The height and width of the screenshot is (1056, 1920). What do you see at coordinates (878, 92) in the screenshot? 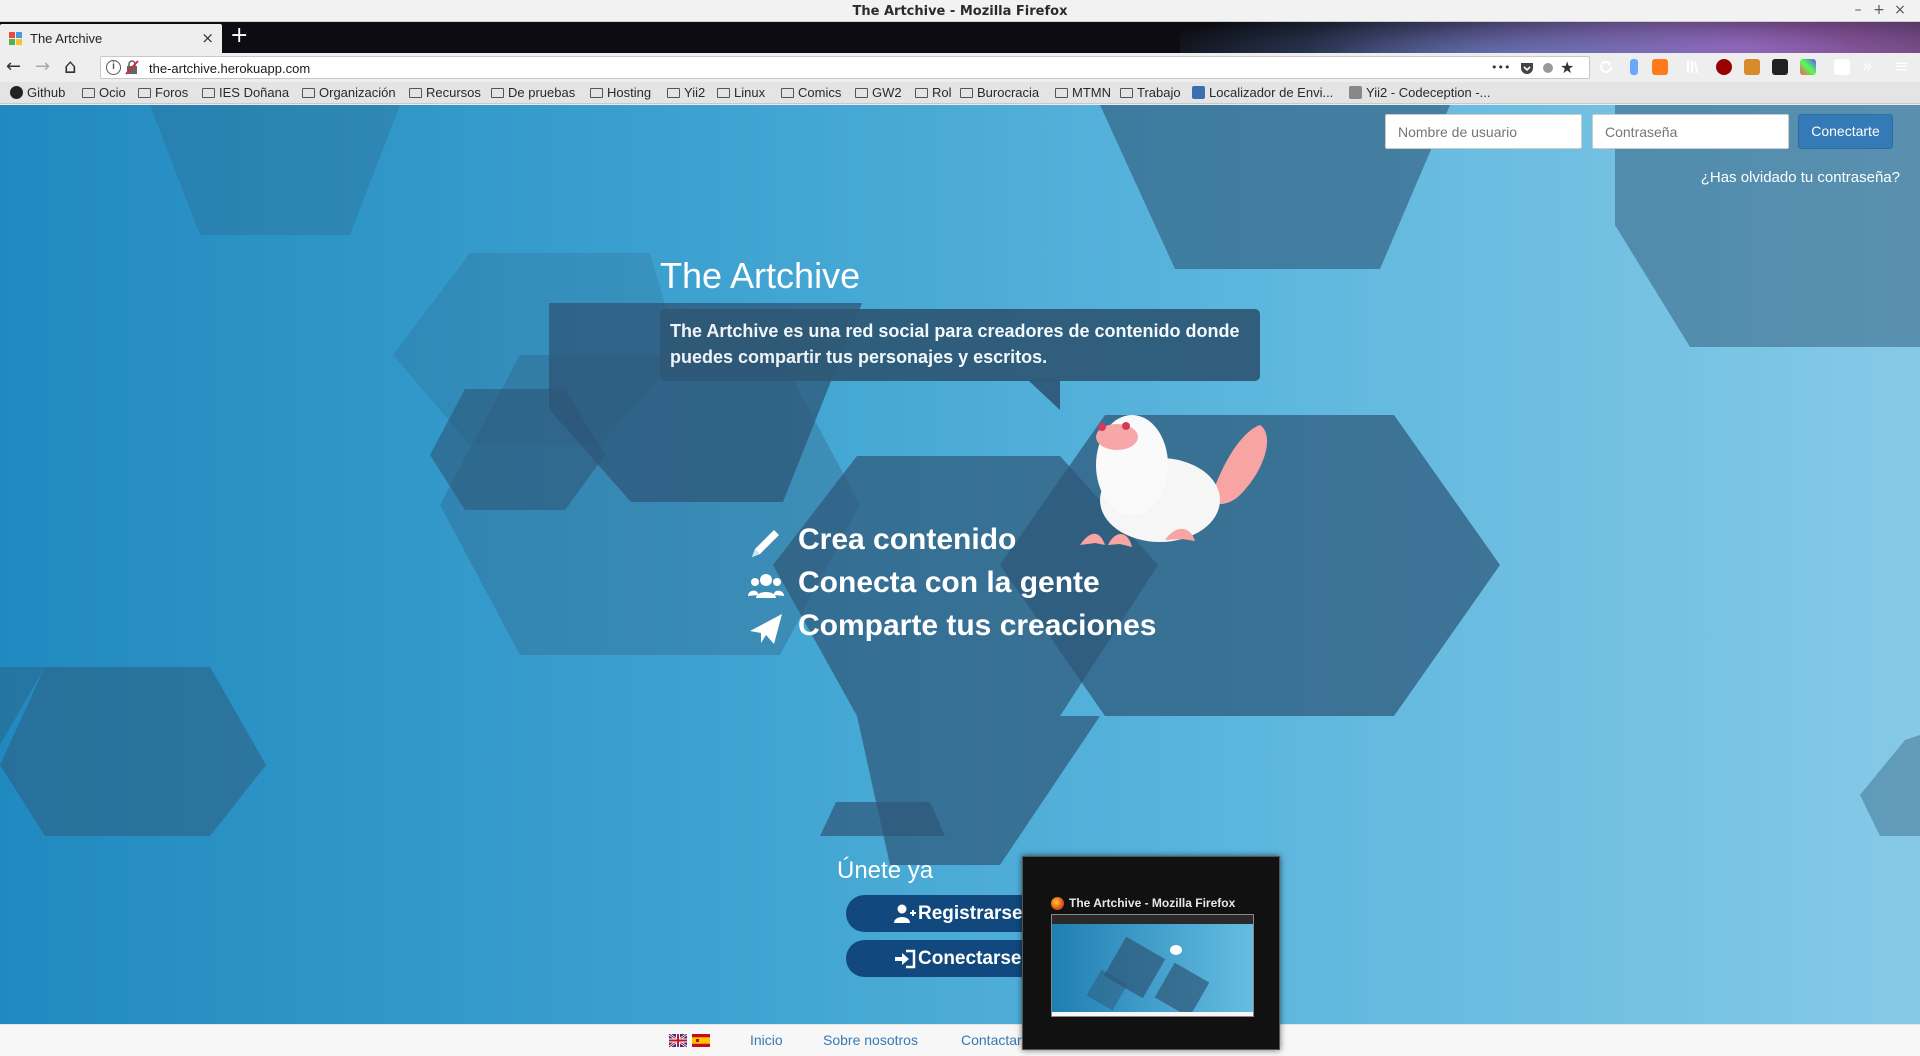
I see `bookmark-folder-gw2: GW2` at bounding box center [878, 92].